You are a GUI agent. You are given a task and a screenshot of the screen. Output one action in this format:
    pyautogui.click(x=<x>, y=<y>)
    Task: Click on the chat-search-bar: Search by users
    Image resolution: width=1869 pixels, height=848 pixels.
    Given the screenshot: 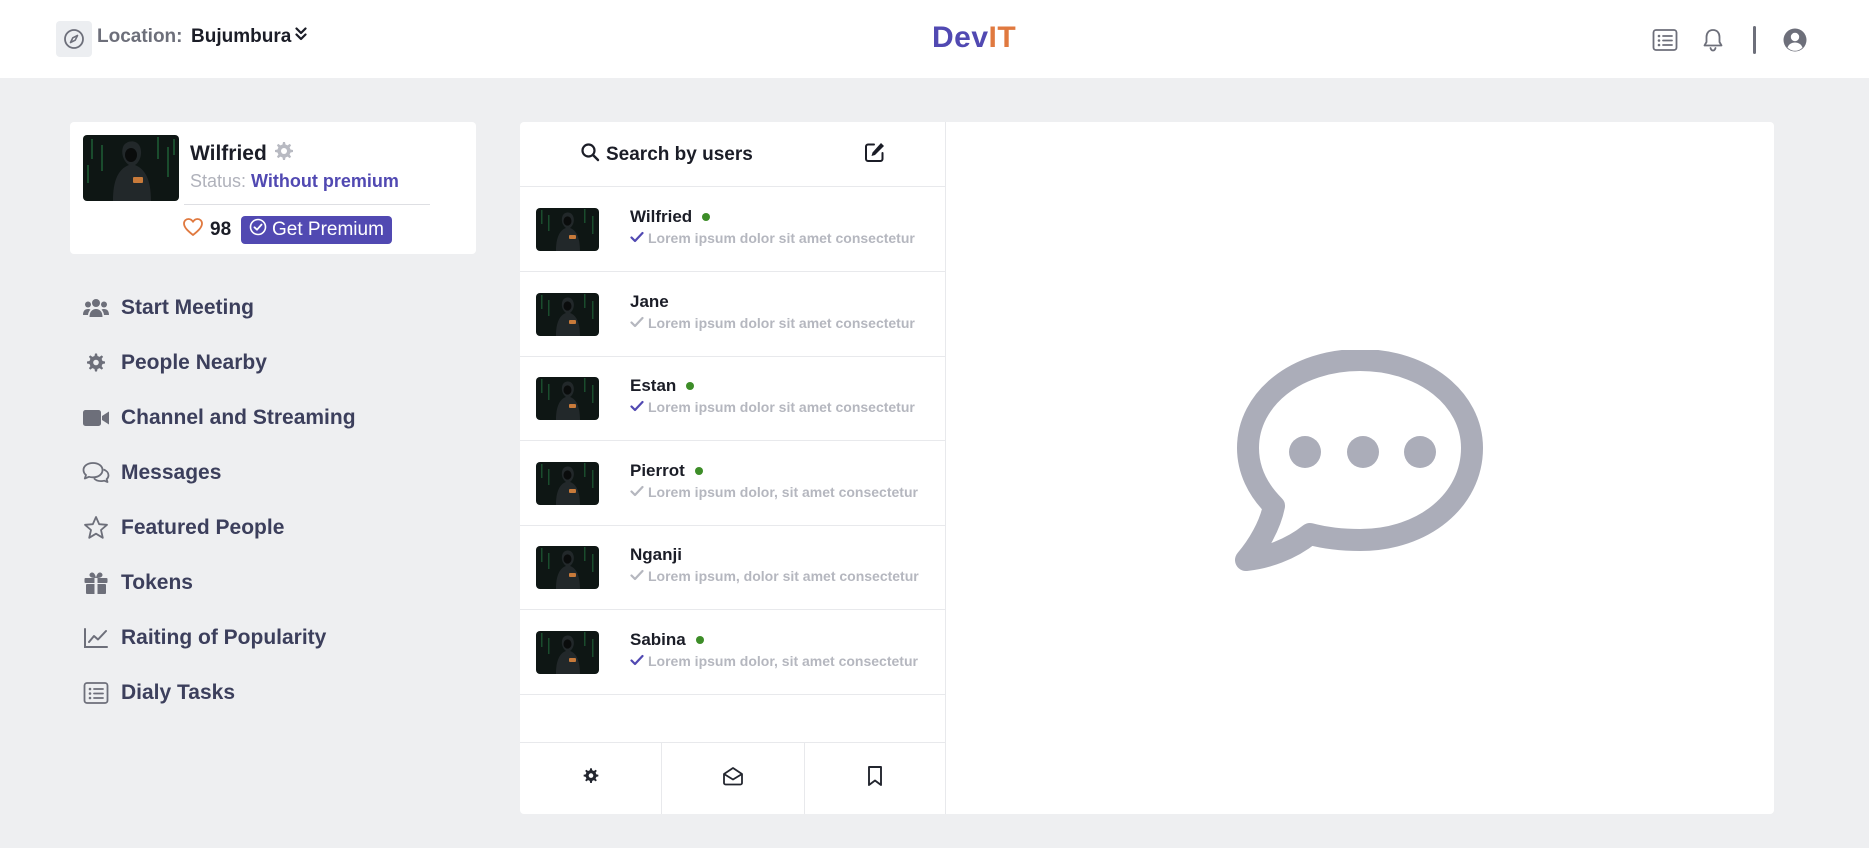 What is the action you would take?
    pyautogui.click(x=733, y=154)
    